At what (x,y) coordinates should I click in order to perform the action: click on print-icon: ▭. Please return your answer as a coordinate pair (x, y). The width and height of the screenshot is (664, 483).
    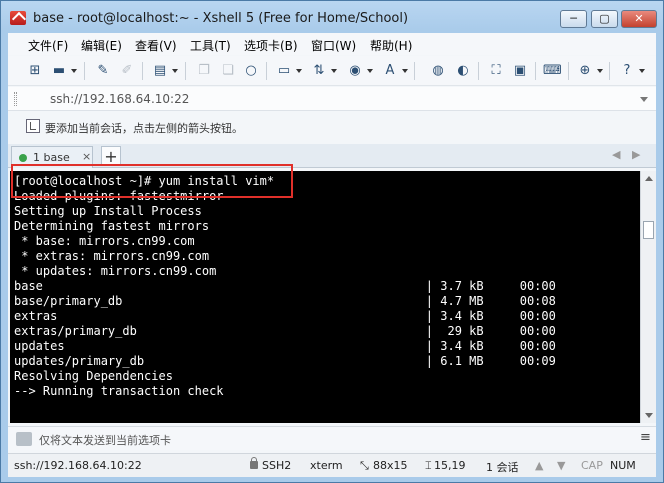
    Looking at the image, I should click on (284, 71).